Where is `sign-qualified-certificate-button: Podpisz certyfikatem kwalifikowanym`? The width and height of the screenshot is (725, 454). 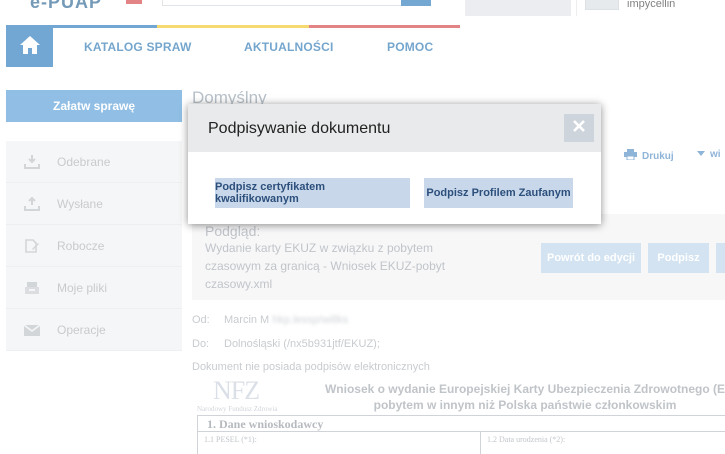
sign-qualified-certificate-button: Podpisz certyfikatem kwalifikowanym is located at coordinates (312, 193).